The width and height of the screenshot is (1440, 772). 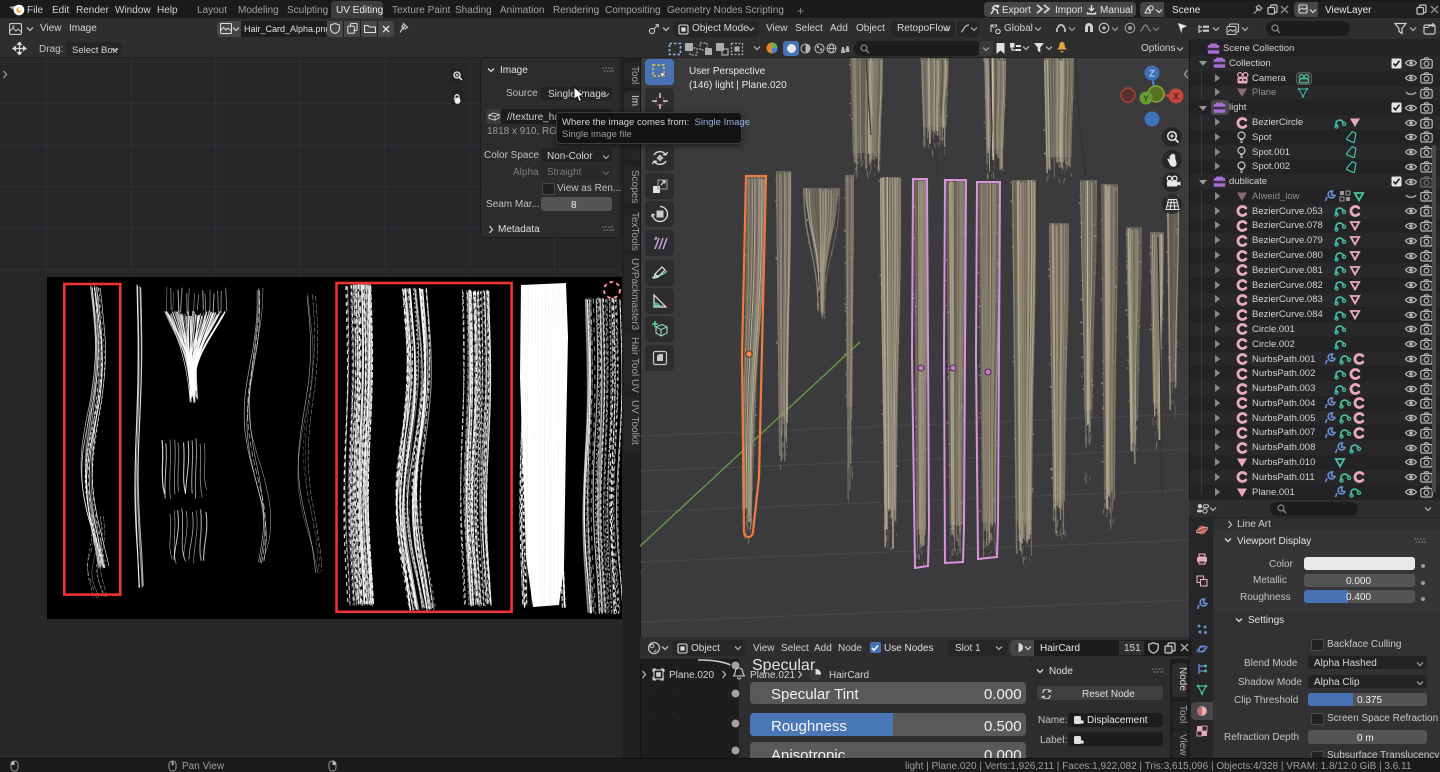 What do you see at coordinates (1146, 99) in the screenshot?
I see `svg-text: Y` at bounding box center [1146, 99].